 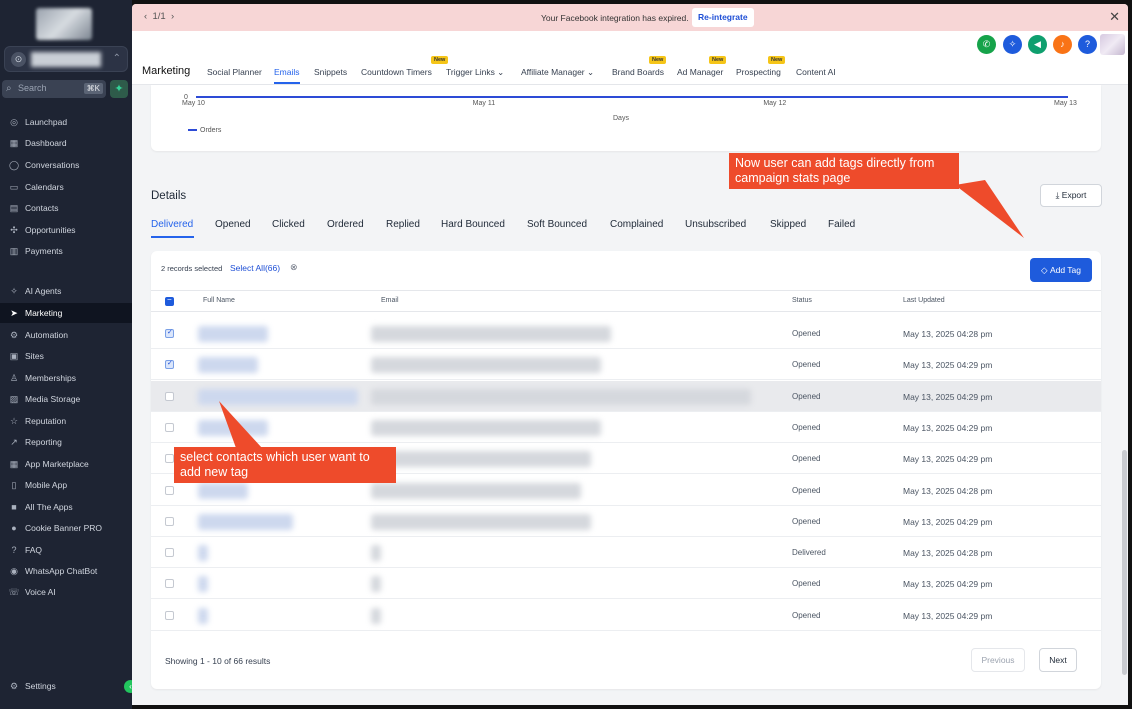 I want to click on detail-tab-replied: Replied, so click(x=403, y=224).